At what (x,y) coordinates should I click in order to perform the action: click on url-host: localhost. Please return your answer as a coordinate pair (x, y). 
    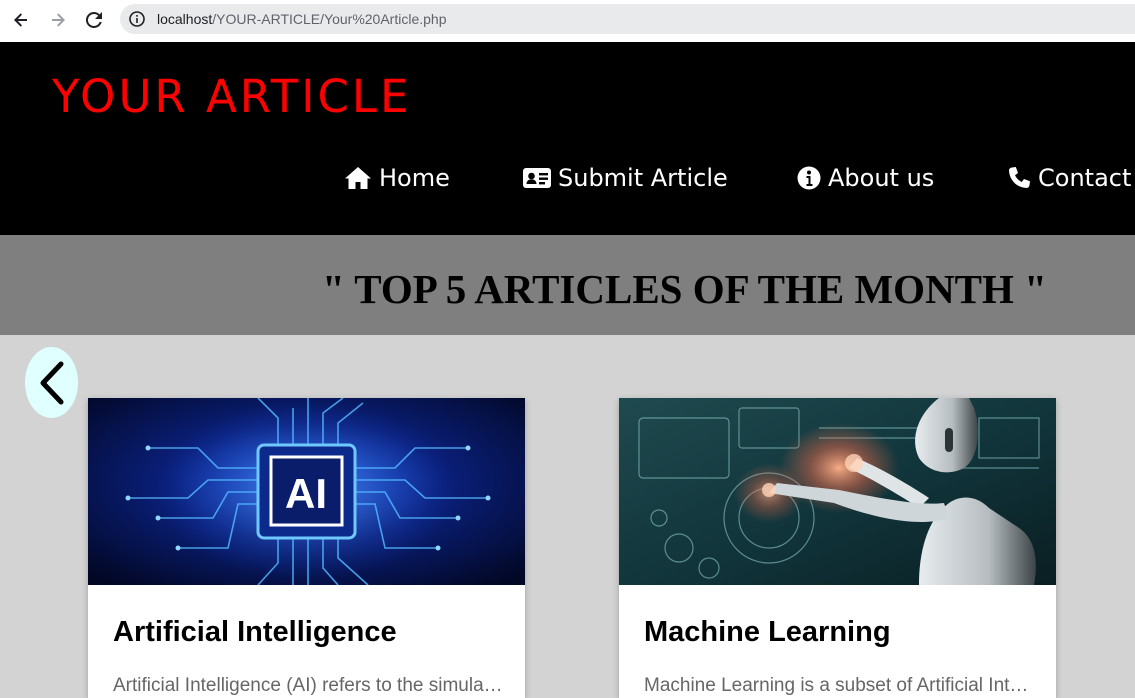
    Looking at the image, I should click on (185, 19).